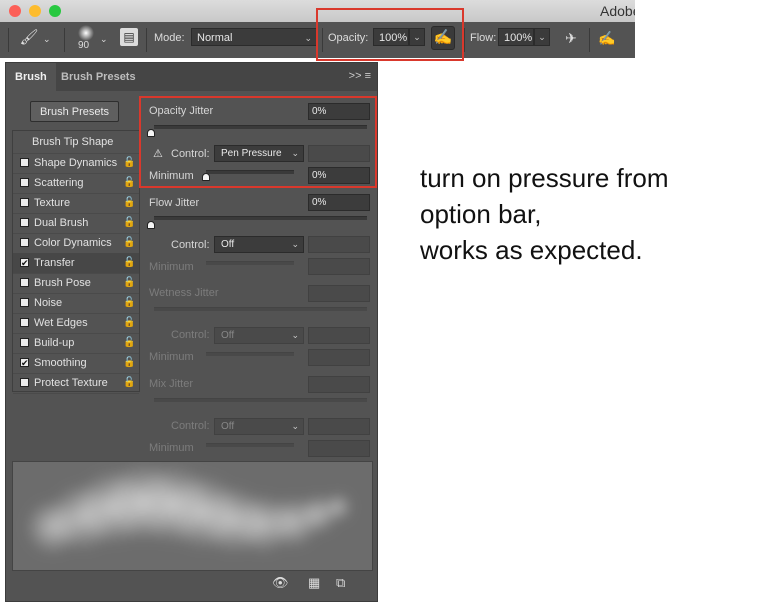 The width and height of the screenshot is (778, 607). I want to click on tab-brush: Brush, so click(31, 77).